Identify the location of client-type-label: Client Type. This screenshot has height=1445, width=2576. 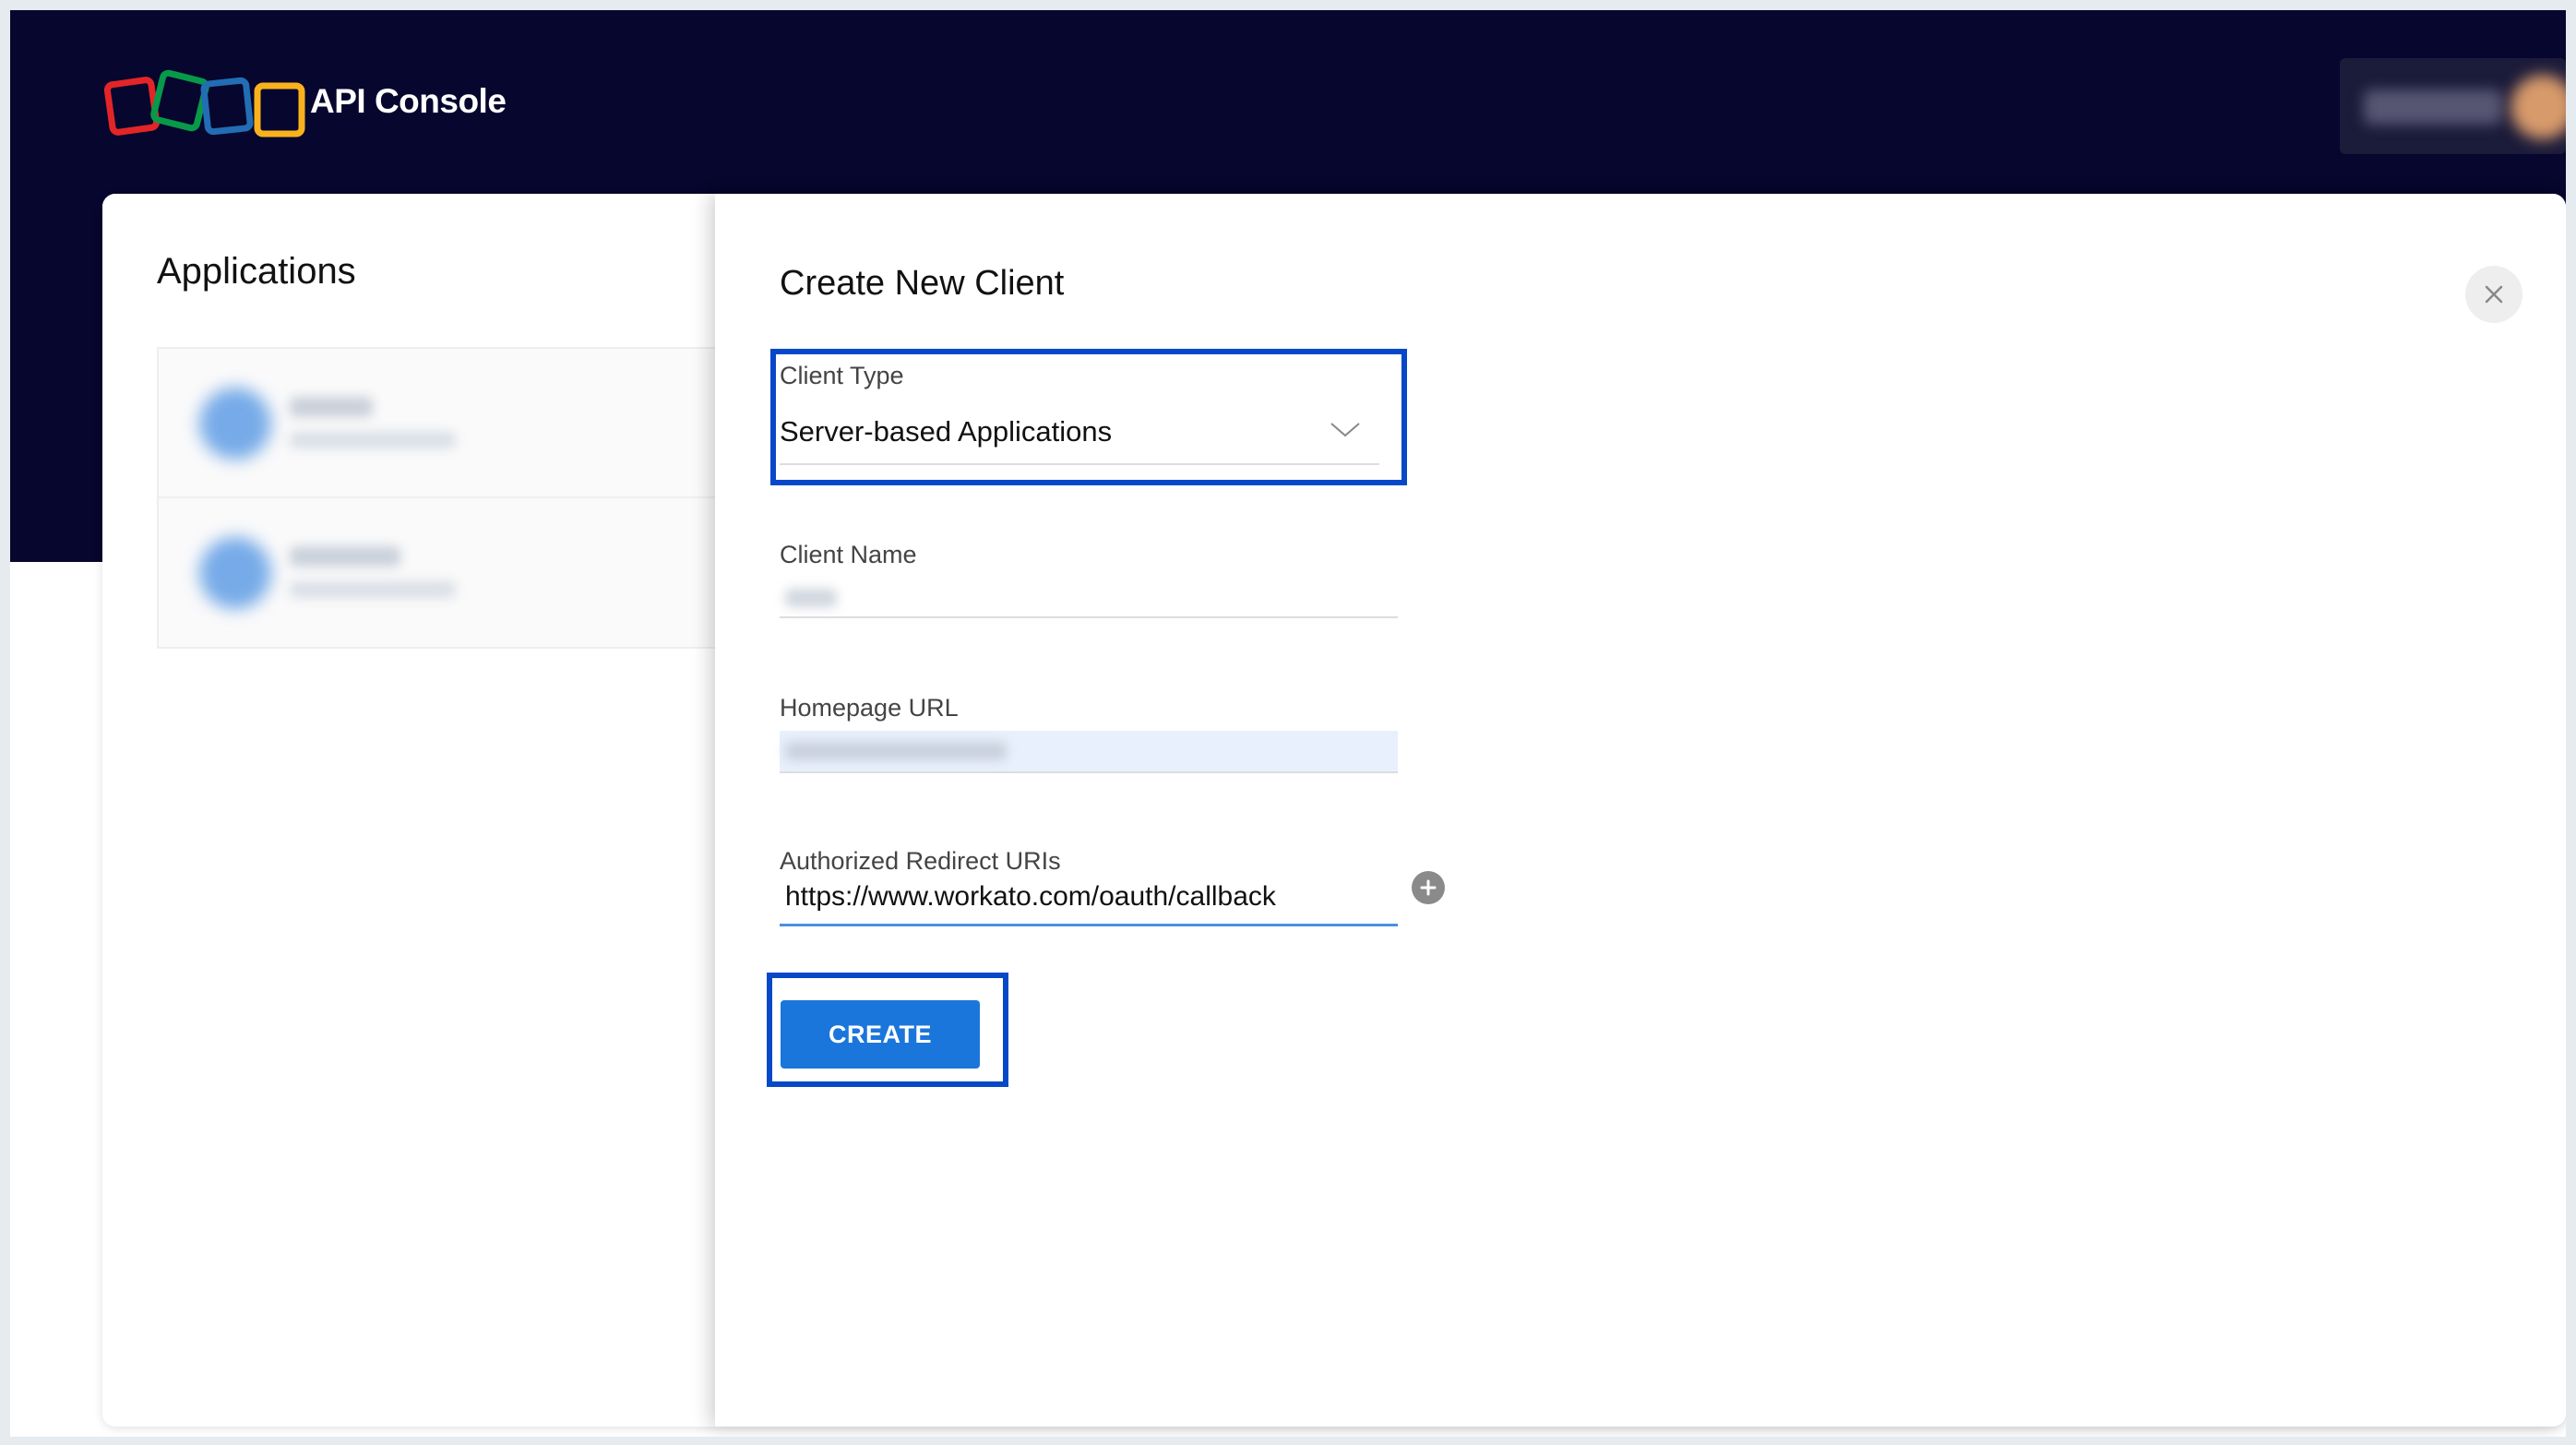
(842, 375).